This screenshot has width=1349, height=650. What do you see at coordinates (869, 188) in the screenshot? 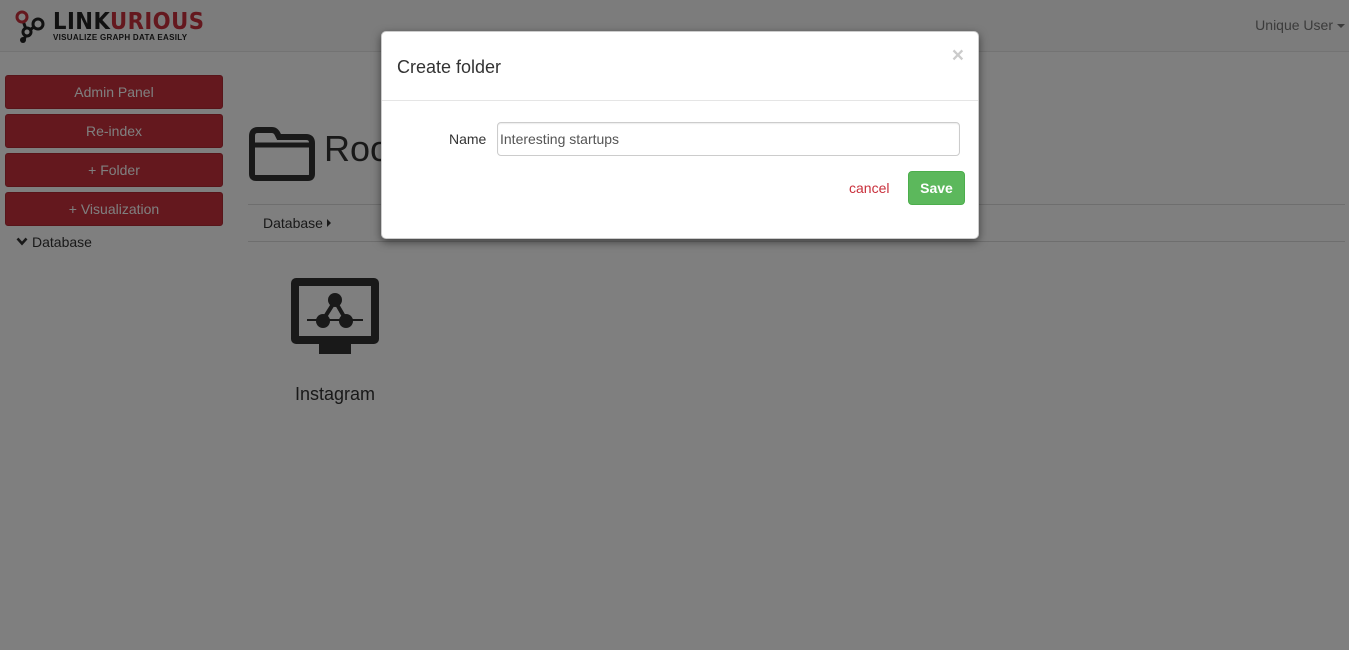
I see `cancel-link: cancel` at bounding box center [869, 188].